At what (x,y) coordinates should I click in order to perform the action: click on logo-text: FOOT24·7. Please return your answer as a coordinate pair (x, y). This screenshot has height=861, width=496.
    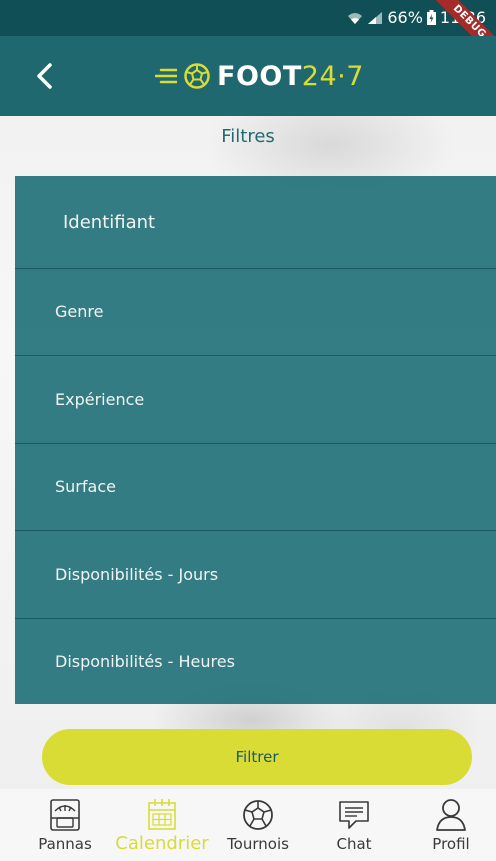
    Looking at the image, I should click on (290, 76).